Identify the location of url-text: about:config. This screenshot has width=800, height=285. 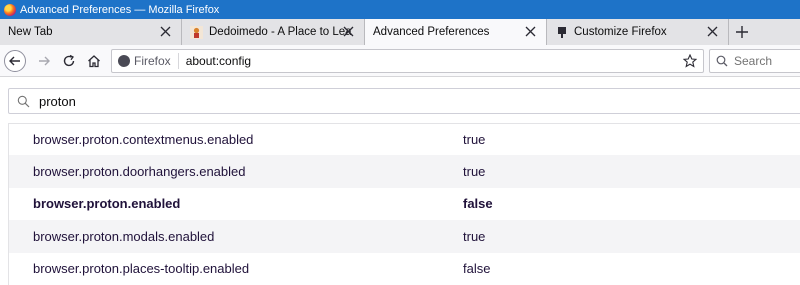
(215, 61).